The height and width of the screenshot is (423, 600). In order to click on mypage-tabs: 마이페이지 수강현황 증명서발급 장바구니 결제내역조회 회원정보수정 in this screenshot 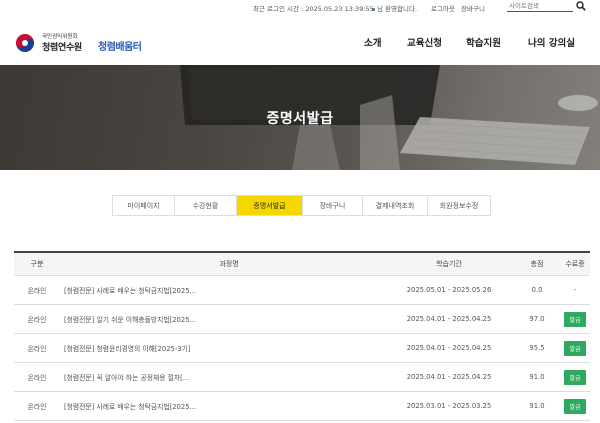, I will do `click(301, 205)`.